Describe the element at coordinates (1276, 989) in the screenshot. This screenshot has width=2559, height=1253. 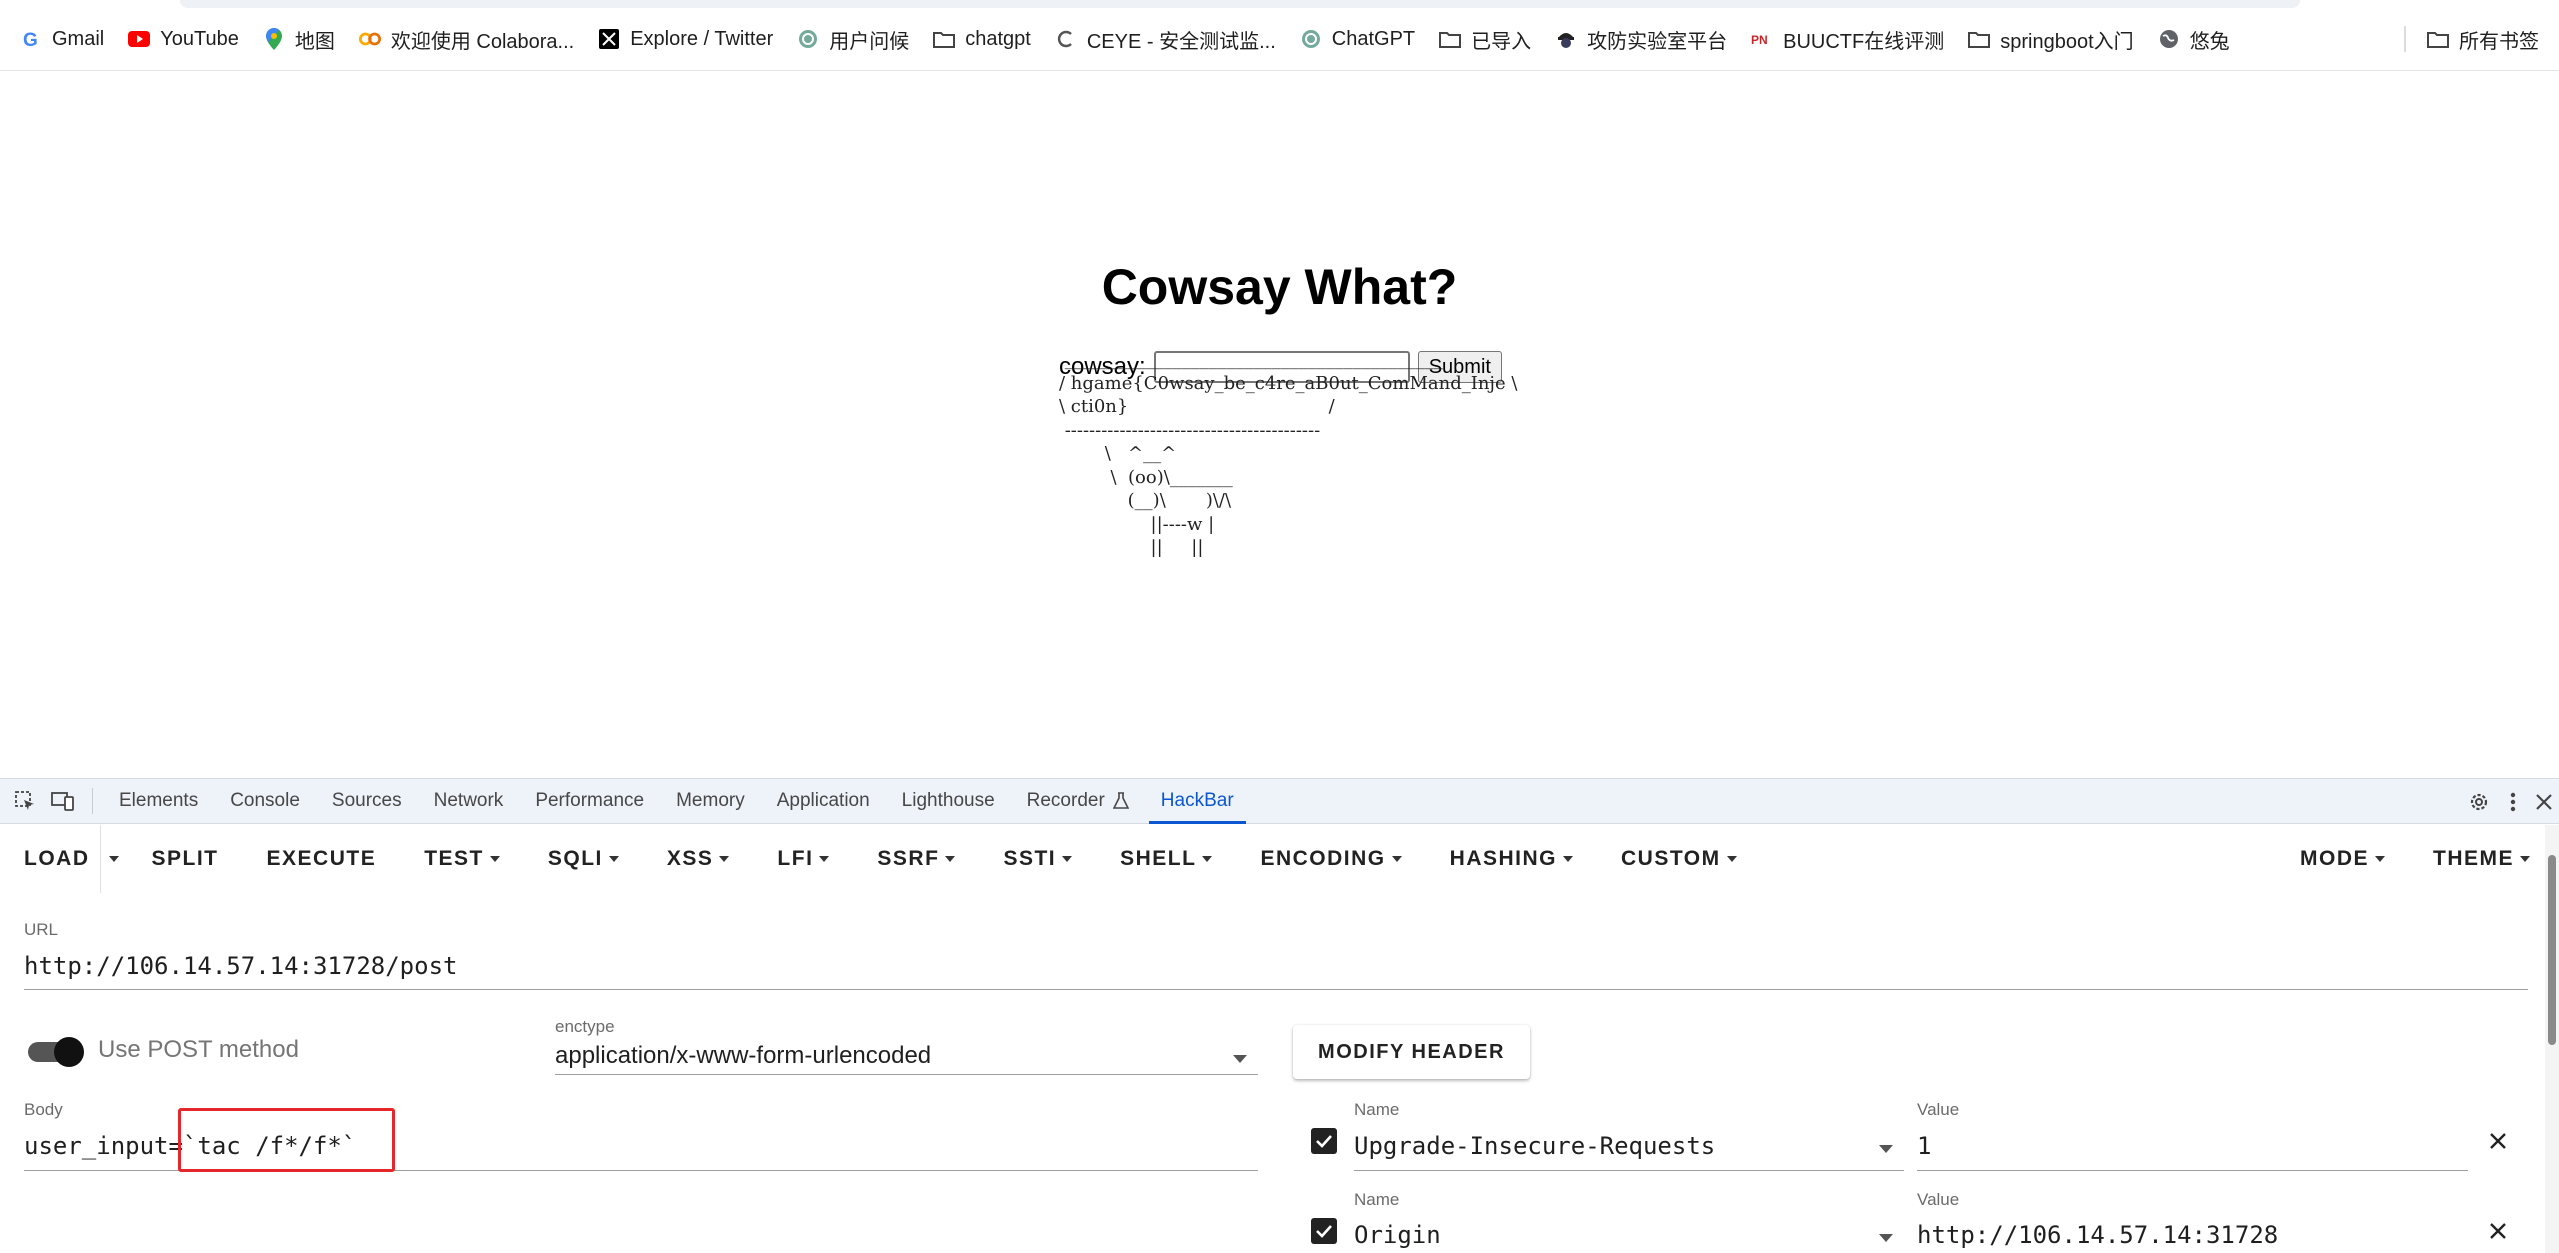
I see `url-underline` at that location.